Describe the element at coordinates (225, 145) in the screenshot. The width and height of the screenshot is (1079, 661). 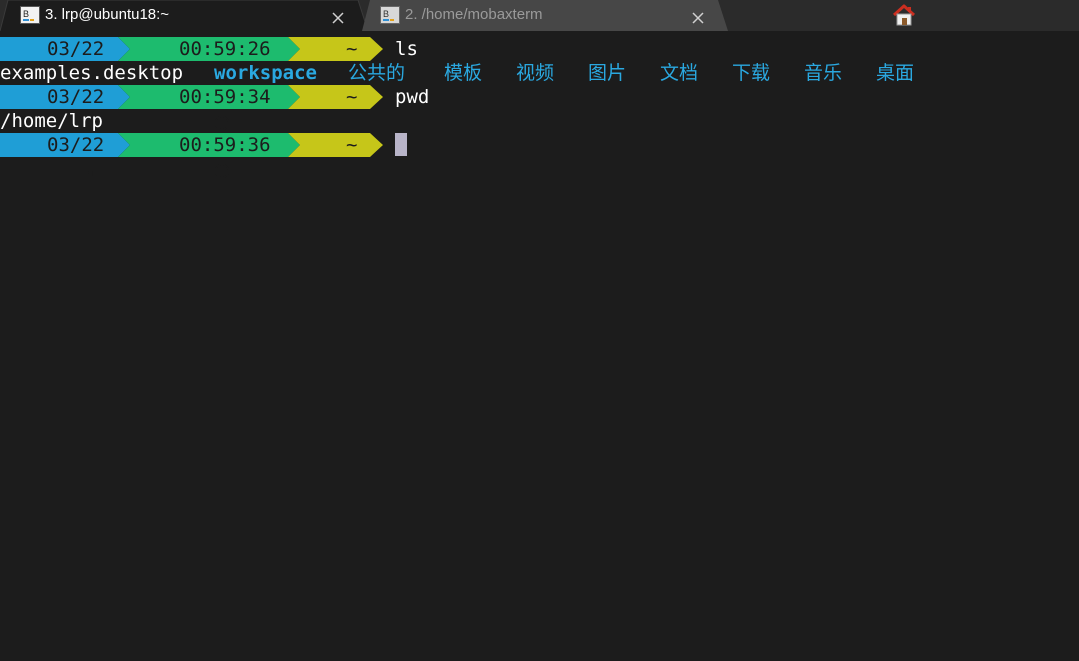
I see `prompt-time: 00:59:36` at that location.